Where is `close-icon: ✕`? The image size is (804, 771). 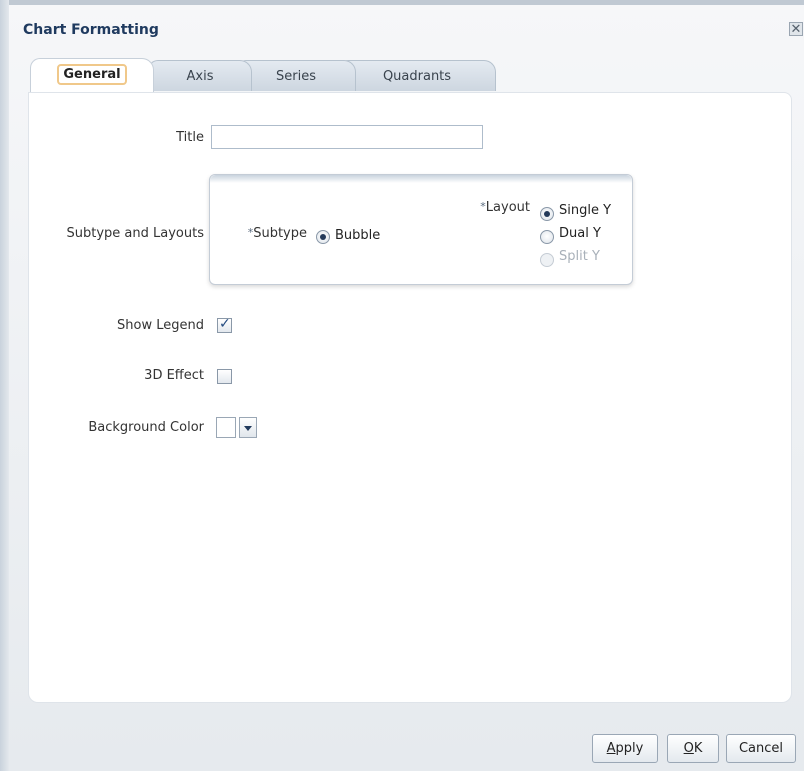 close-icon: ✕ is located at coordinates (796, 29).